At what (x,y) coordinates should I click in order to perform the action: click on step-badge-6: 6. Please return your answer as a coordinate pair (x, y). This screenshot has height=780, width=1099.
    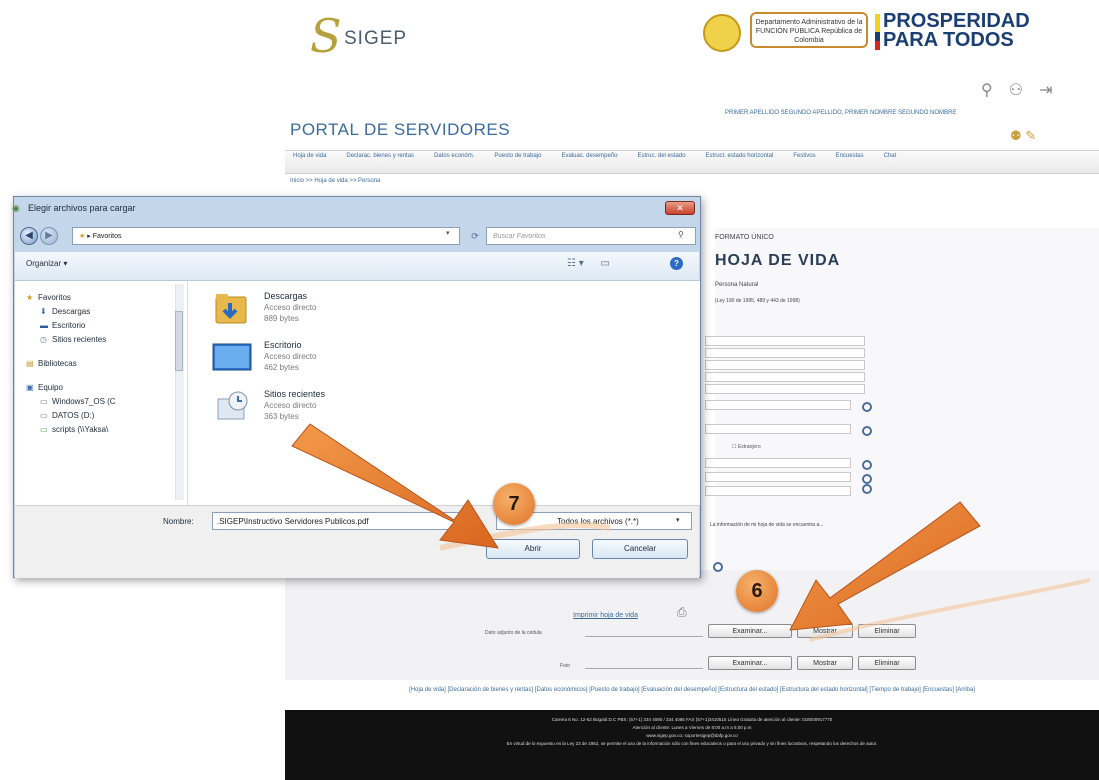
    Looking at the image, I should click on (757, 591).